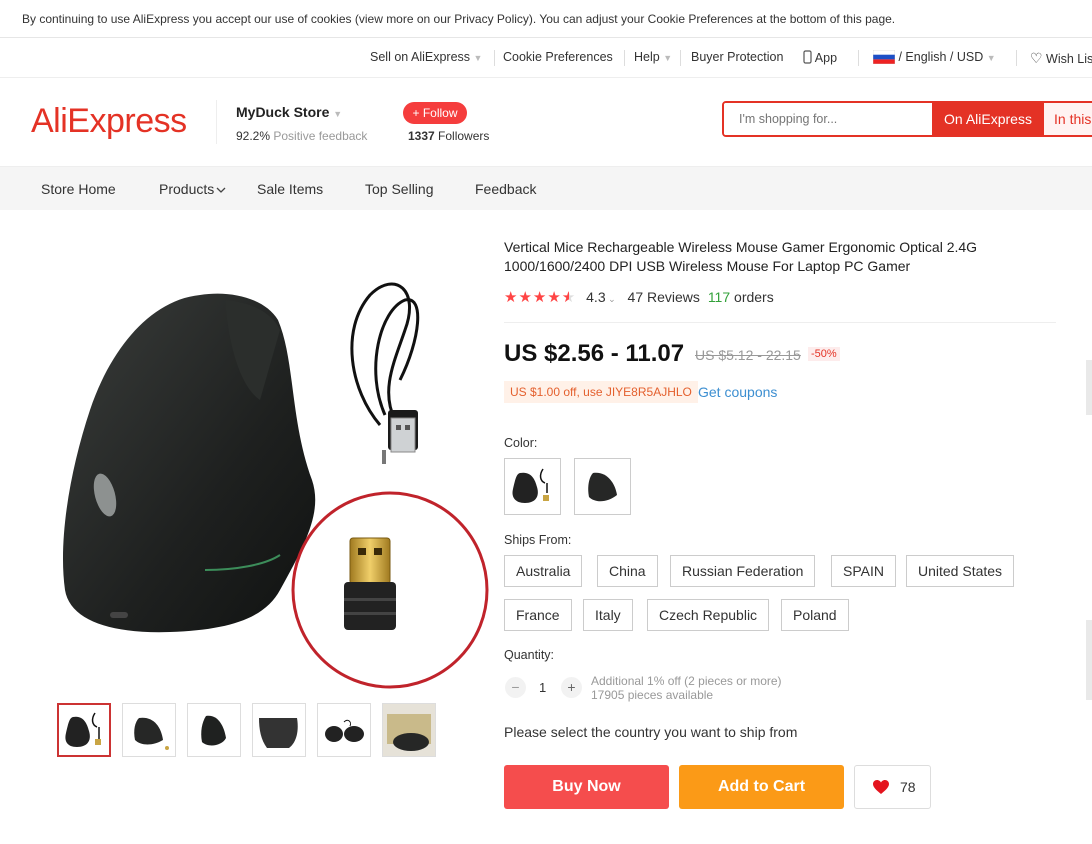  What do you see at coordinates (594, 353) in the screenshot?
I see `product-price: US $2.56 - 11.07` at bounding box center [594, 353].